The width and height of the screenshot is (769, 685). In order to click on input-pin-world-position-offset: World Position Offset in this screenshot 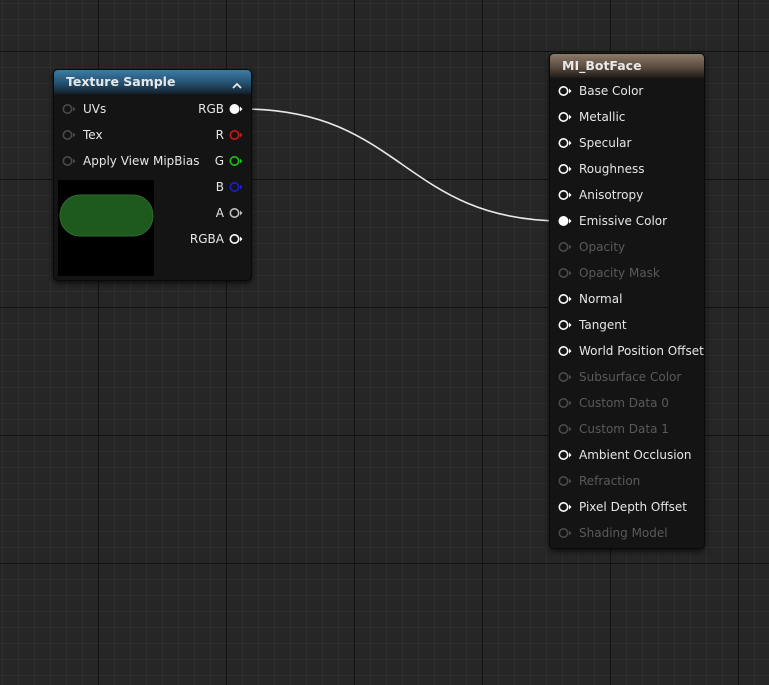, I will do `click(631, 351)`.